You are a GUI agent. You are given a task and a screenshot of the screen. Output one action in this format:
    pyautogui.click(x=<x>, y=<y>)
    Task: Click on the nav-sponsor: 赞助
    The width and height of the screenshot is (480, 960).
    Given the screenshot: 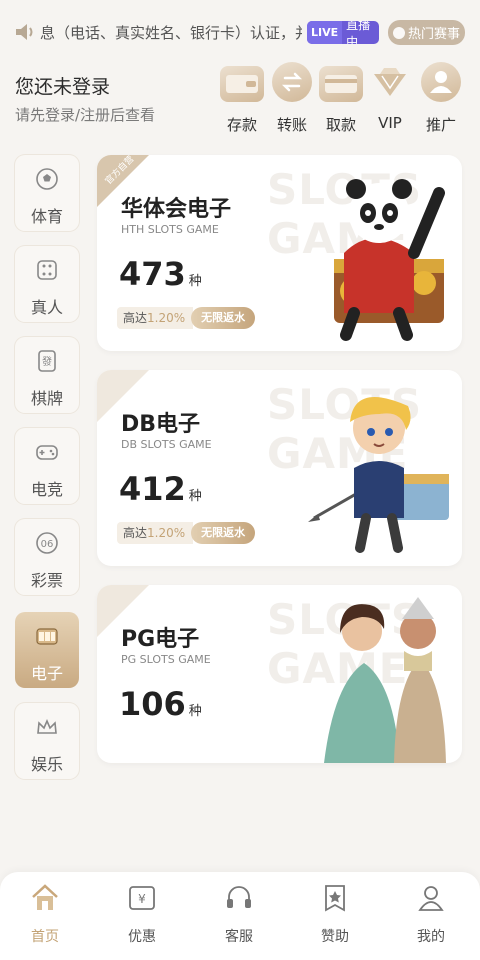 What is the action you would take?
    pyautogui.click(x=335, y=914)
    